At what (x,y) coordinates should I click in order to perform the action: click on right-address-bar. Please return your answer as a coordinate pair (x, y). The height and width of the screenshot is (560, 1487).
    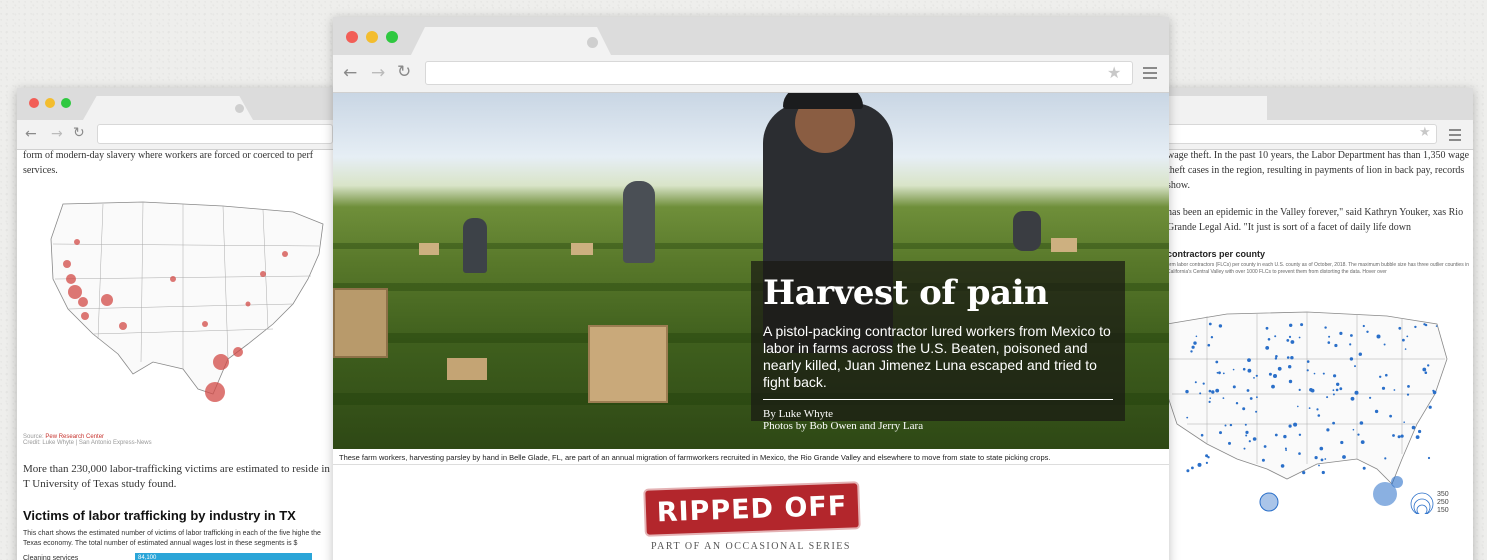
    Looking at the image, I should click on (1297, 134).